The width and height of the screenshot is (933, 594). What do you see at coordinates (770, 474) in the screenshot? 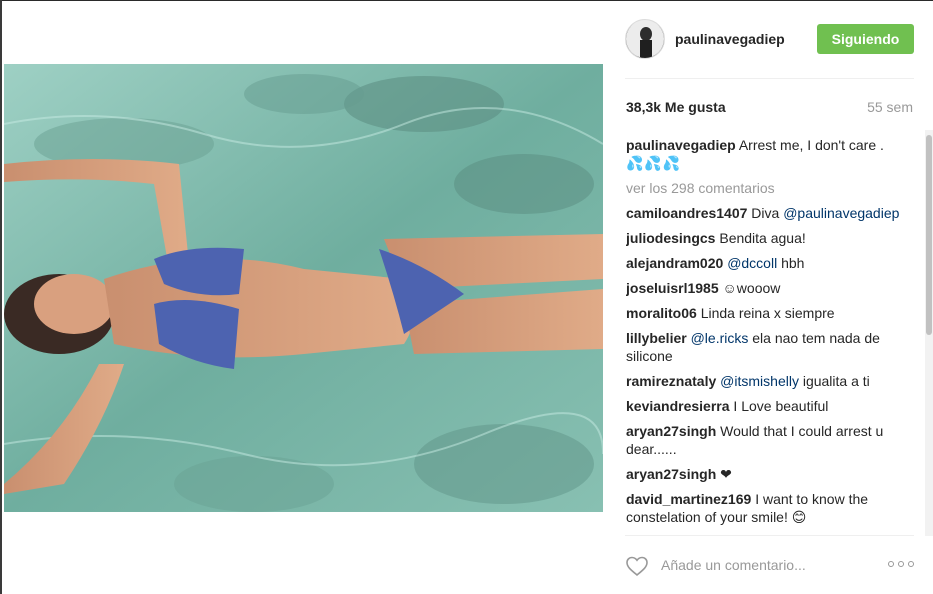
I see `comment-item: aryan27singh ❤` at bounding box center [770, 474].